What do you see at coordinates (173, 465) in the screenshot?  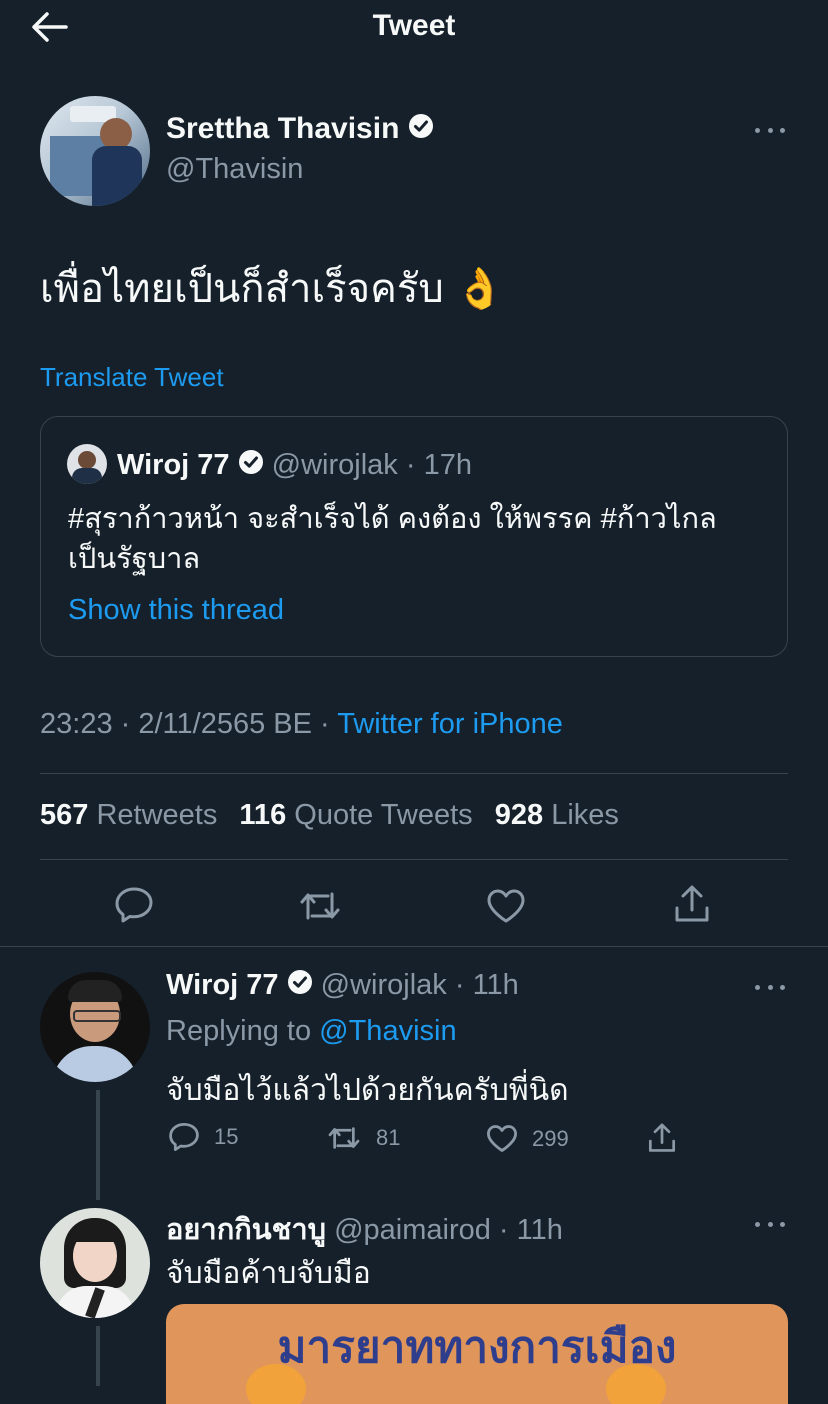 I see `quoted-author-name: Wiroj 77` at bounding box center [173, 465].